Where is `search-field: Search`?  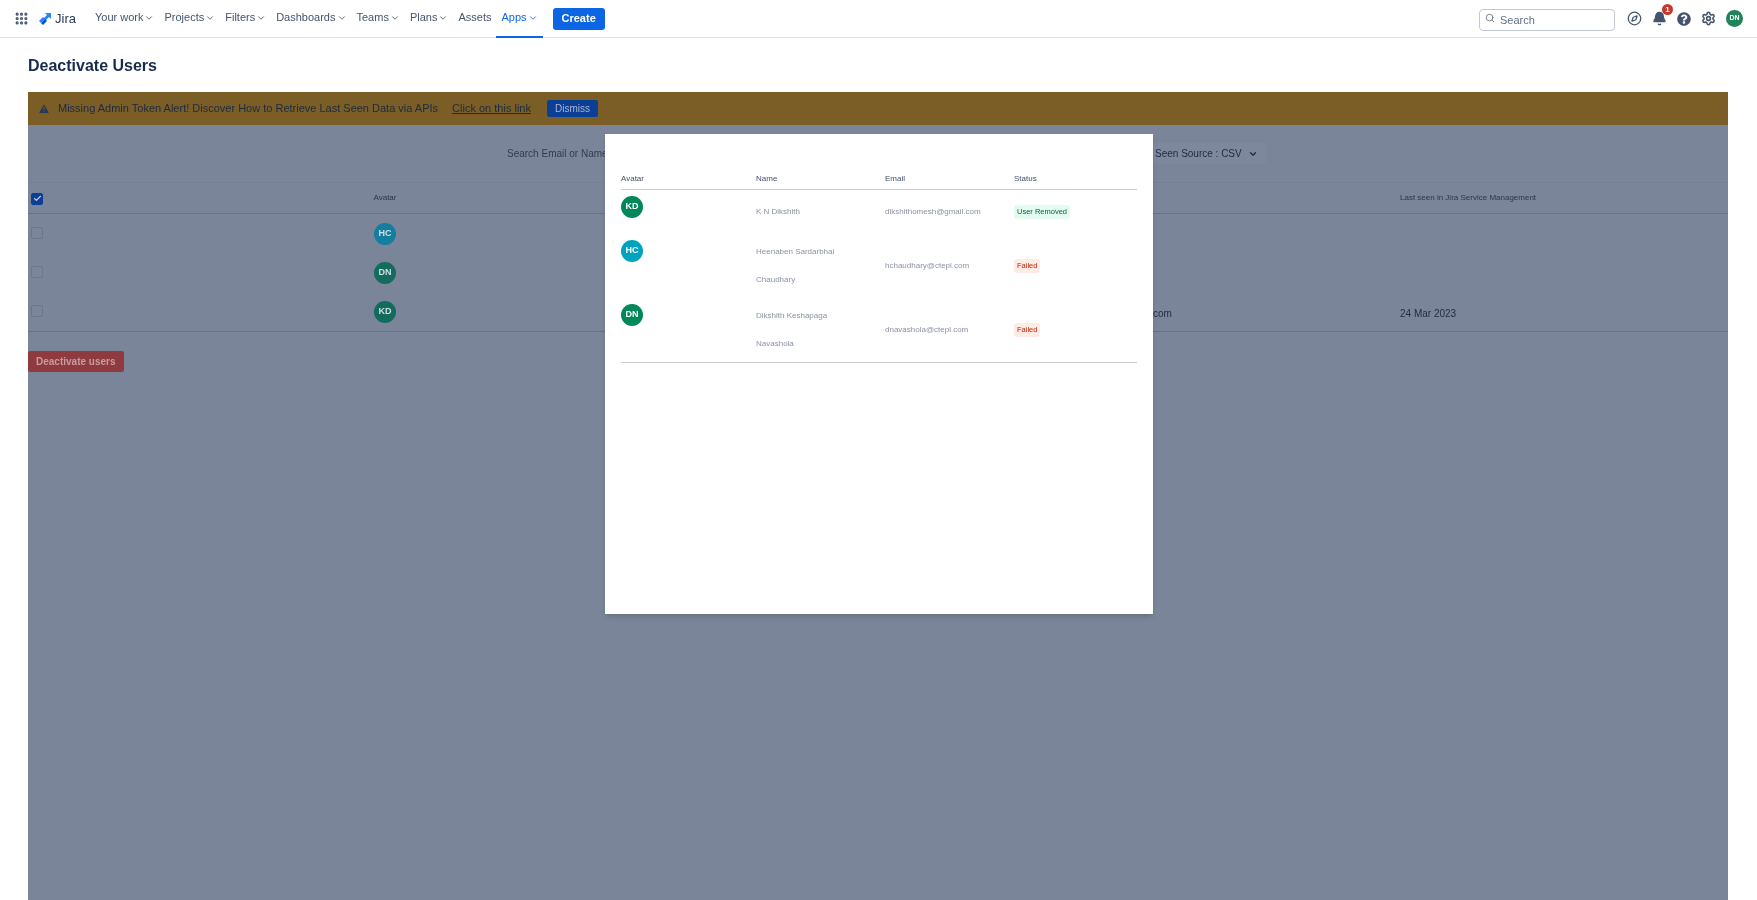 search-field: Search is located at coordinates (1547, 19).